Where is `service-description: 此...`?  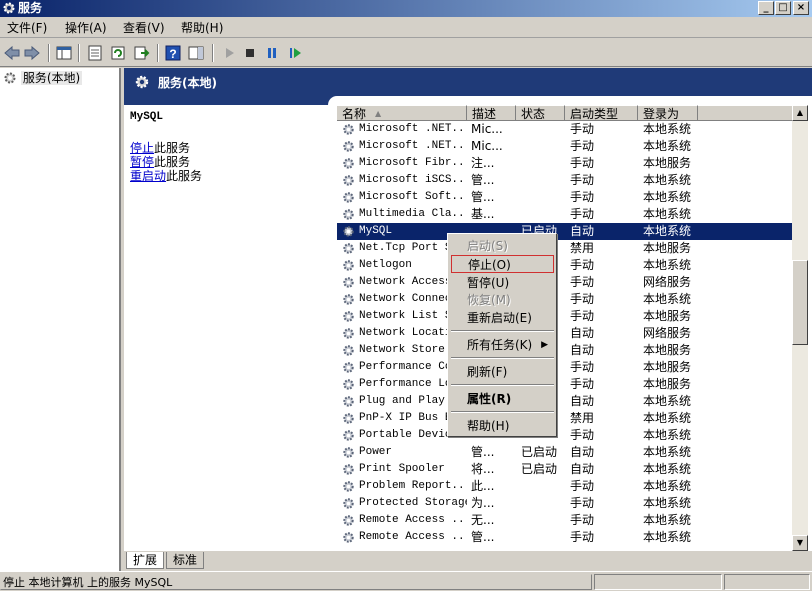 service-description: 此... is located at coordinates (483, 486).